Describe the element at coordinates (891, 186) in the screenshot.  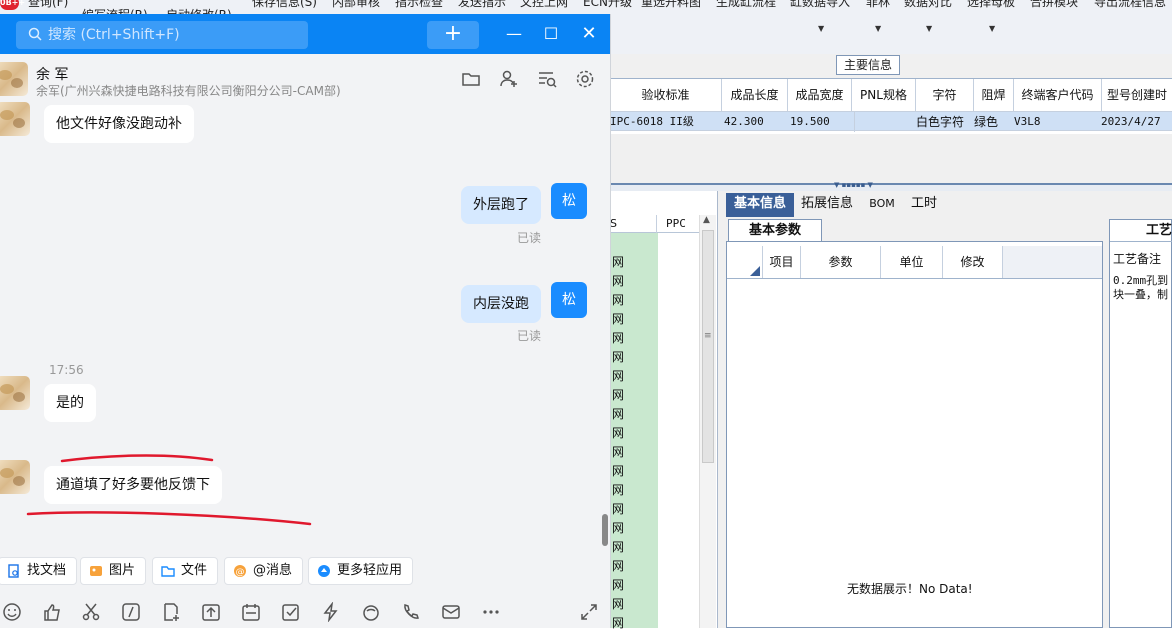
I see `panel-splitter: ▼ ▪▪▪▪▪ ▼` at that location.